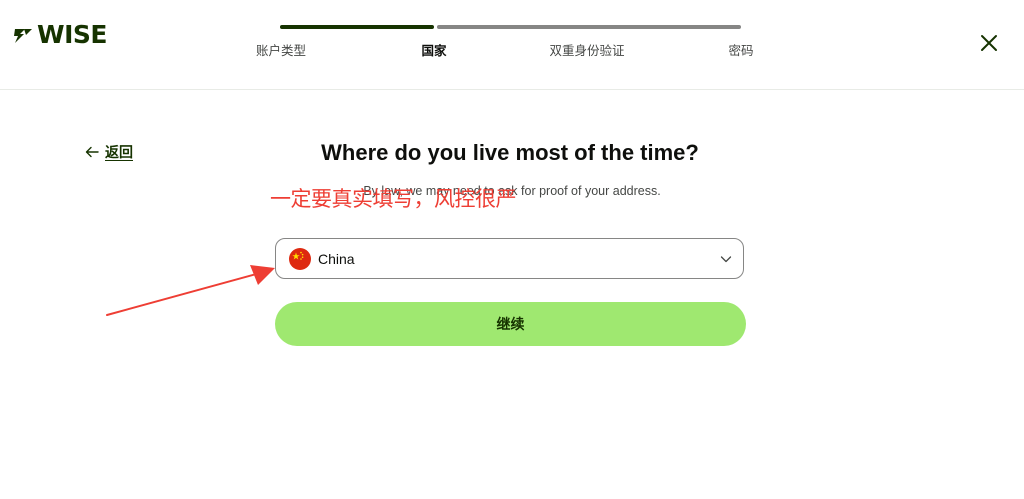 The width and height of the screenshot is (1024, 499). What do you see at coordinates (72, 34) in the screenshot?
I see `logo-wordmark: WISE` at bounding box center [72, 34].